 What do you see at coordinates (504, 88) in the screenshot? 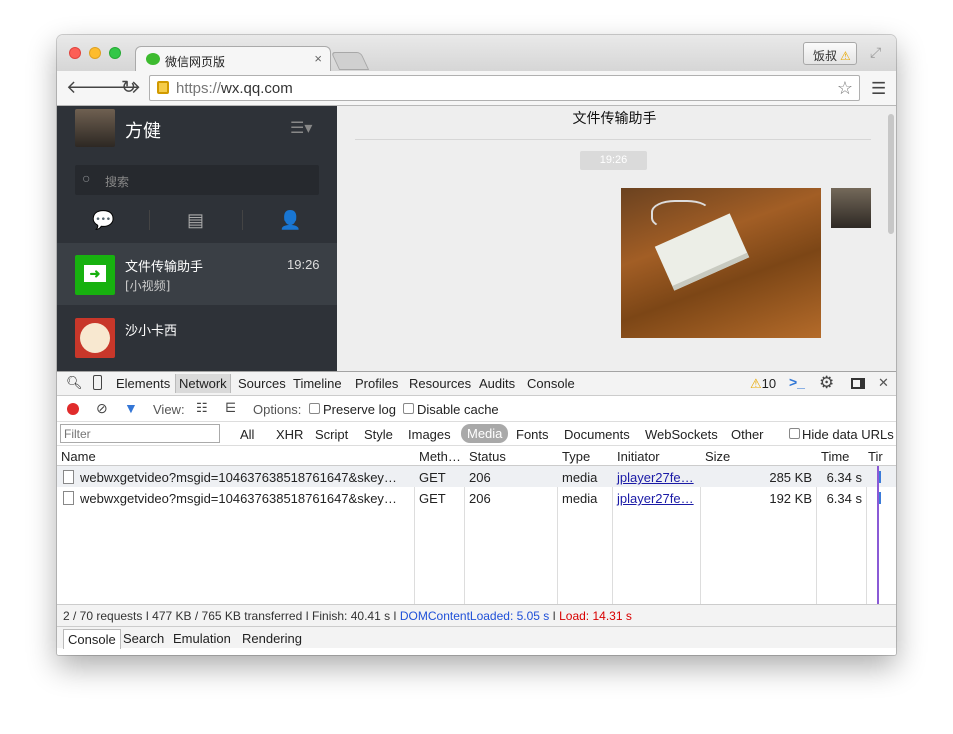
I see `address-bar: https://wx.qq.com ☆` at bounding box center [504, 88].